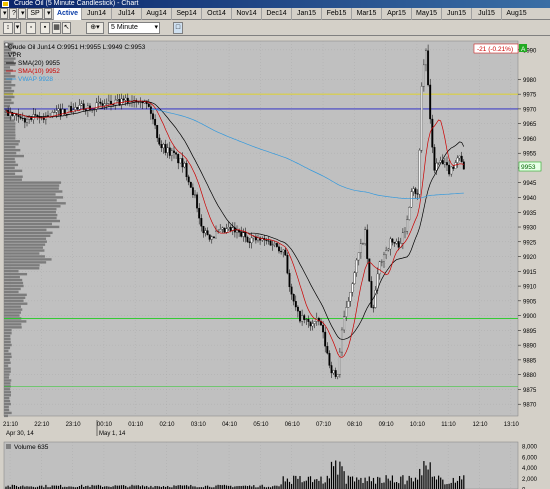 The height and width of the screenshot is (489, 550). I want to click on tab-apr15: Apr15, so click(396, 13).